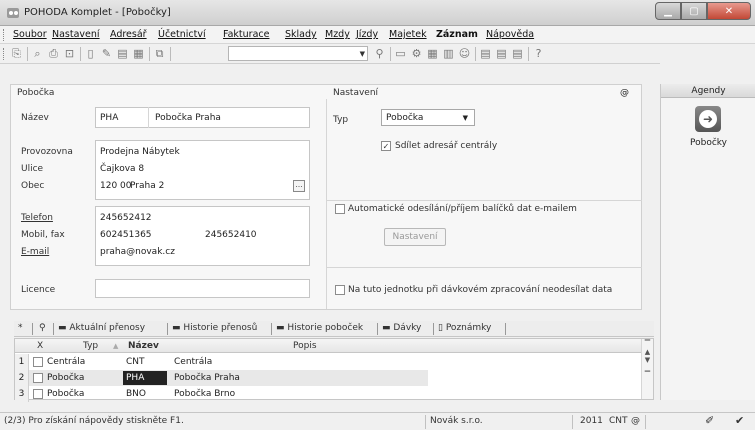  Describe the element at coordinates (20, 328) in the screenshot. I see `tab-star: *` at that location.